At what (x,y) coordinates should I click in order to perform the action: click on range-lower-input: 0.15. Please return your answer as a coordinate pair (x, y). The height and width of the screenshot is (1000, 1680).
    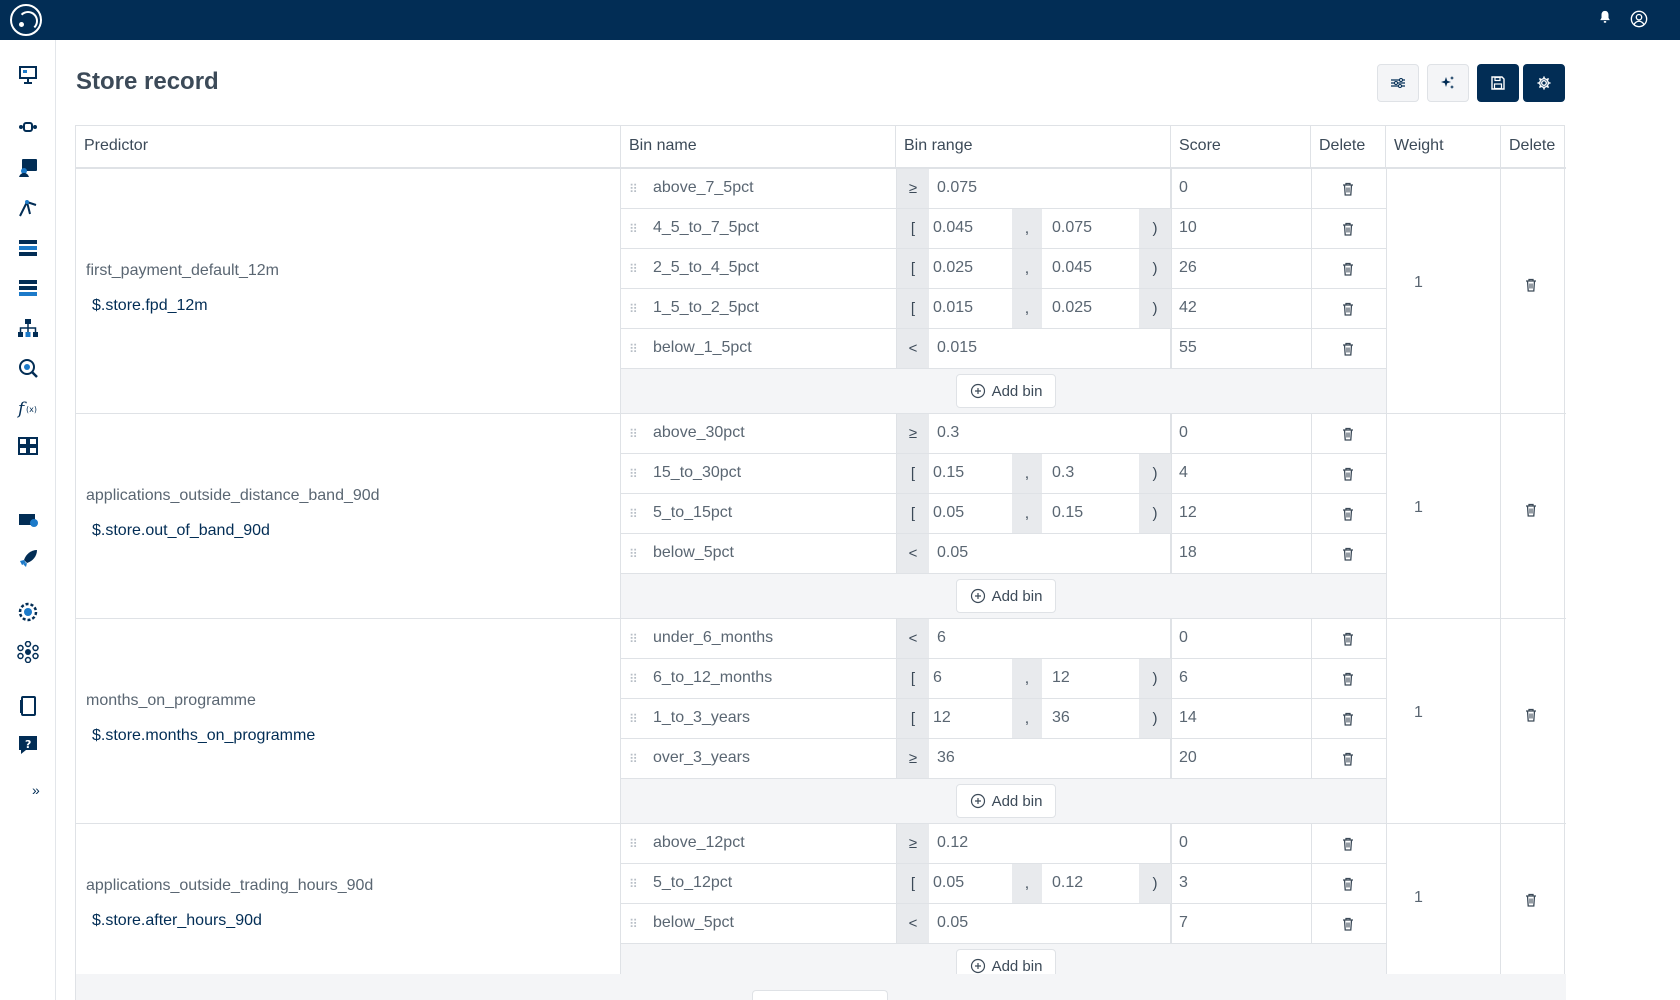
    Looking at the image, I should click on (948, 473).